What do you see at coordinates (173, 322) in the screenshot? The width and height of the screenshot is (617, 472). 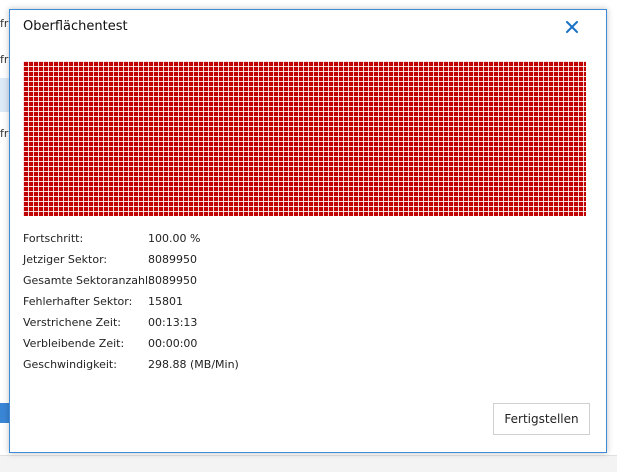 I see `stat-value: 00:13:13` at bounding box center [173, 322].